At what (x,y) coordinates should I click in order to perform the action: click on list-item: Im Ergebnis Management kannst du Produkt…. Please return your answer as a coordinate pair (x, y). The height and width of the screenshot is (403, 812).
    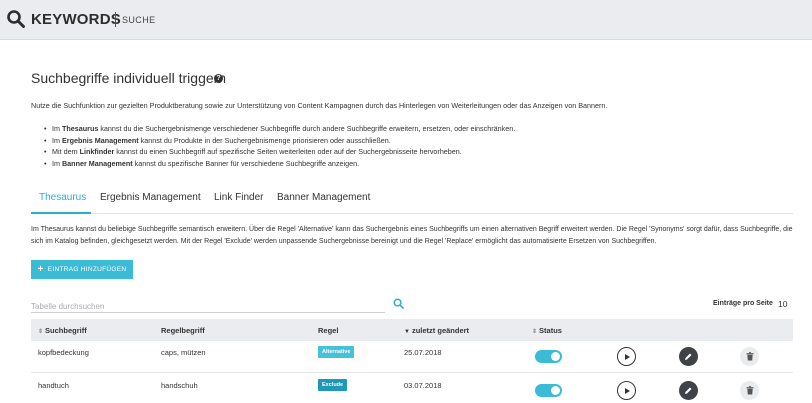
    Looking at the image, I should click on (279, 142).